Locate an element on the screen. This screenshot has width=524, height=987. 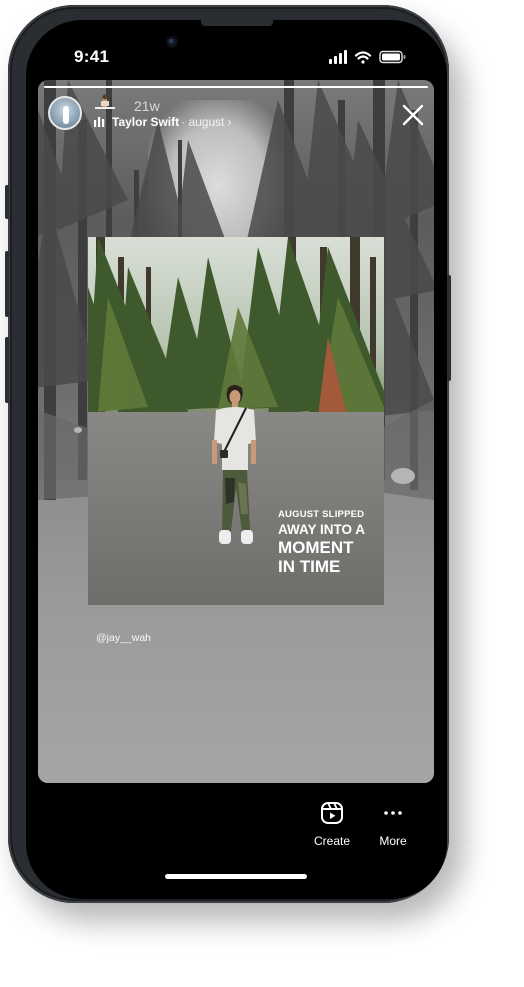
post-person is located at coordinates (234, 464).